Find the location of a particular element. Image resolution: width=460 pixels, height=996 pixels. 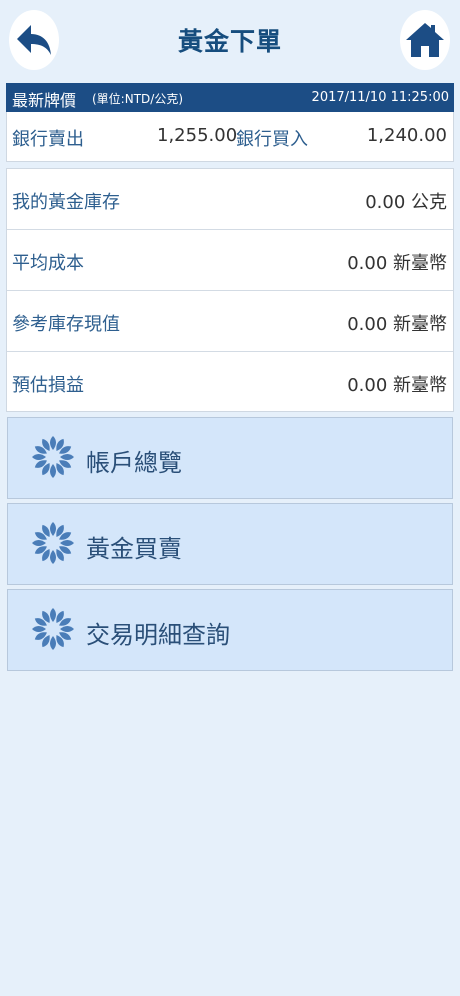

holding-value: 0.00 公克 is located at coordinates (406, 202).